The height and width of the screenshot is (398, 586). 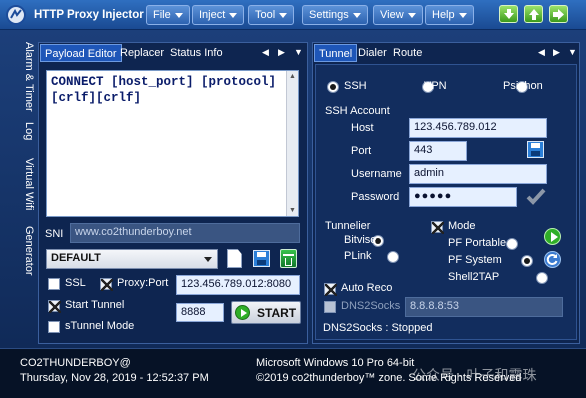 What do you see at coordinates (266, 312) in the screenshot?
I see `start-button: START` at bounding box center [266, 312].